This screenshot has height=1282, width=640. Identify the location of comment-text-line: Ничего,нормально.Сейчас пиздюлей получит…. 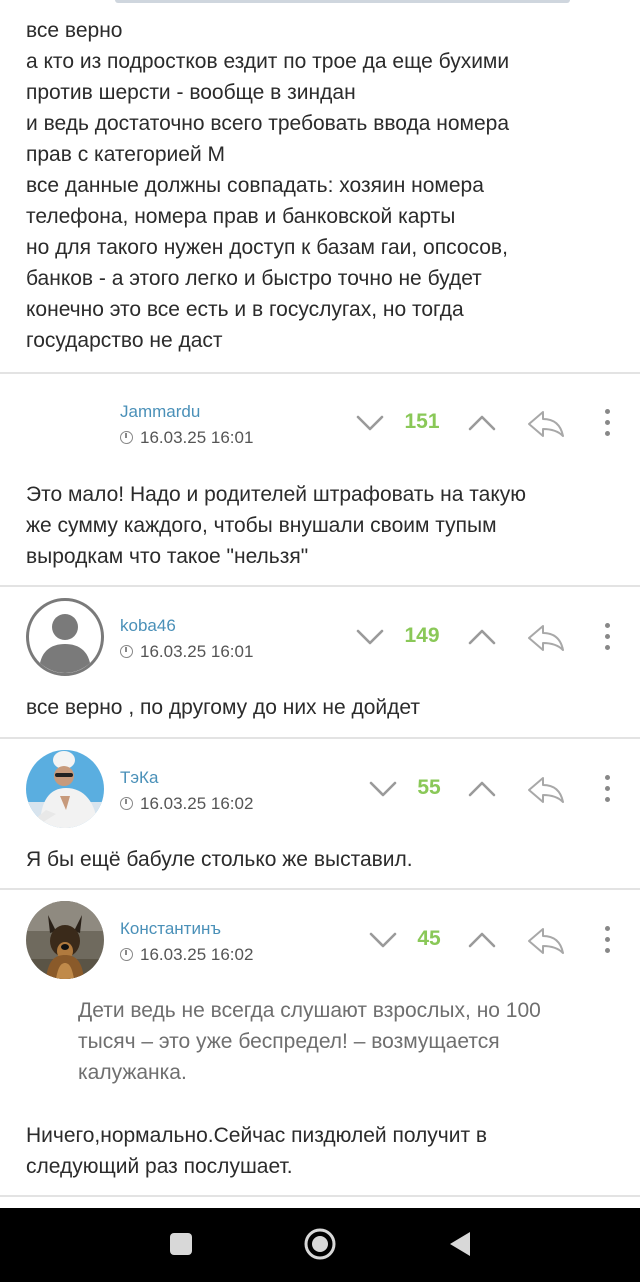
(257, 1135).